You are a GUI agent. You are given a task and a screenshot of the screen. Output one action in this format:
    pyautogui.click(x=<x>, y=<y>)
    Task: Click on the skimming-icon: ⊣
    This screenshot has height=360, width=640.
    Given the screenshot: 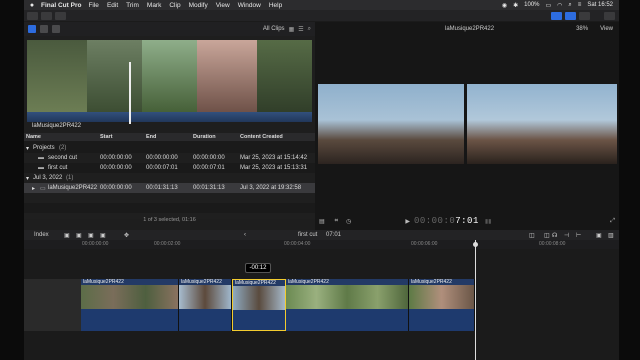 What is the action you would take?
    pyautogui.click(x=566, y=235)
    